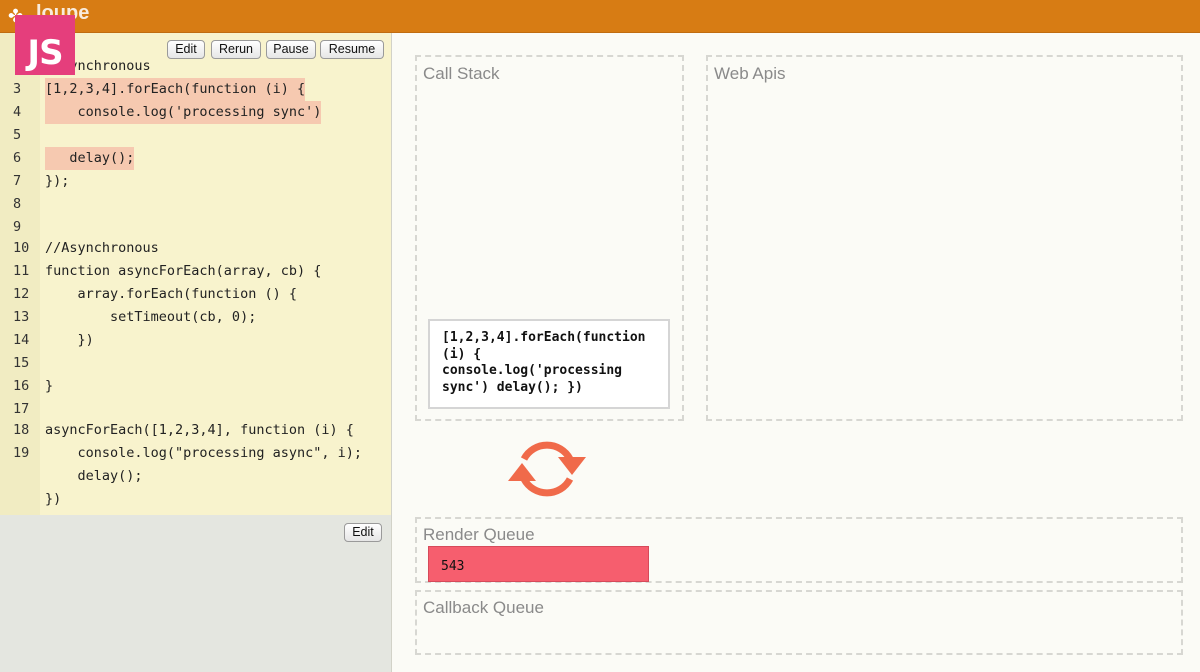 The width and height of the screenshot is (1200, 672). What do you see at coordinates (538, 564) in the screenshot?
I see `render-queue-item: 543` at bounding box center [538, 564].